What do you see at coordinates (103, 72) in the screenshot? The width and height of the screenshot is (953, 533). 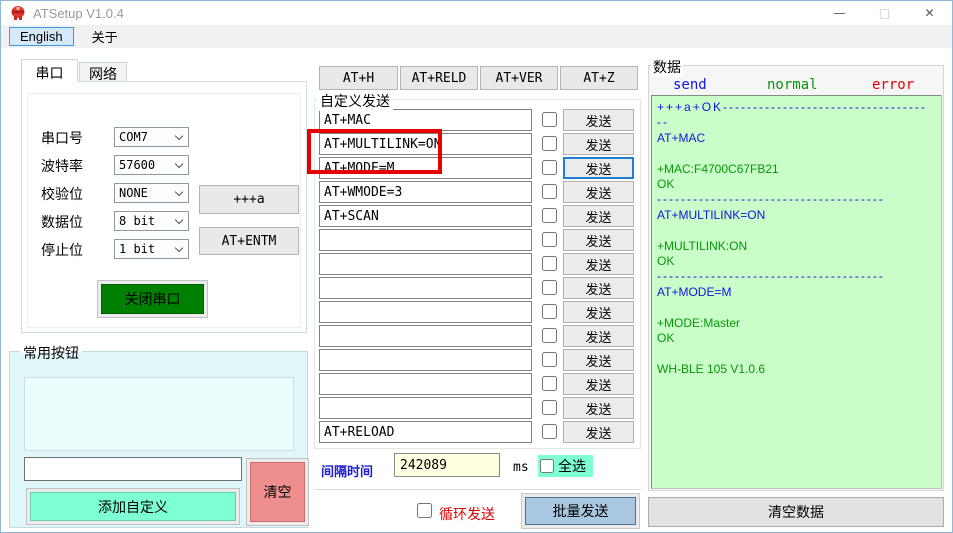 I see `tab-network: 网络` at bounding box center [103, 72].